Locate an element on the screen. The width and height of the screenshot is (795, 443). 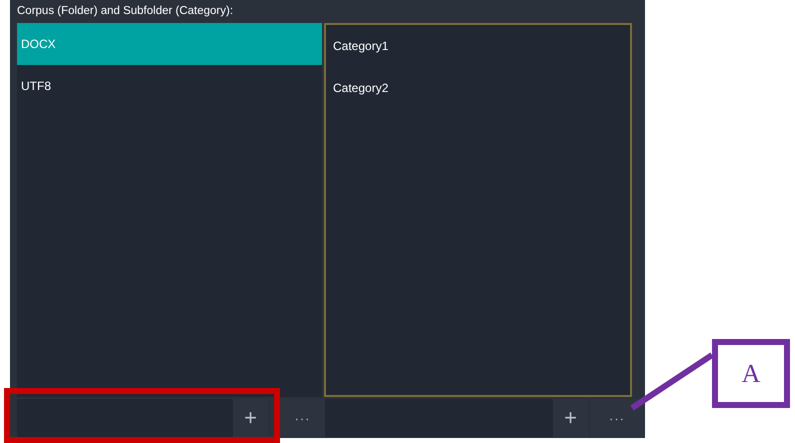
list-item: Category1 is located at coordinates (478, 46).